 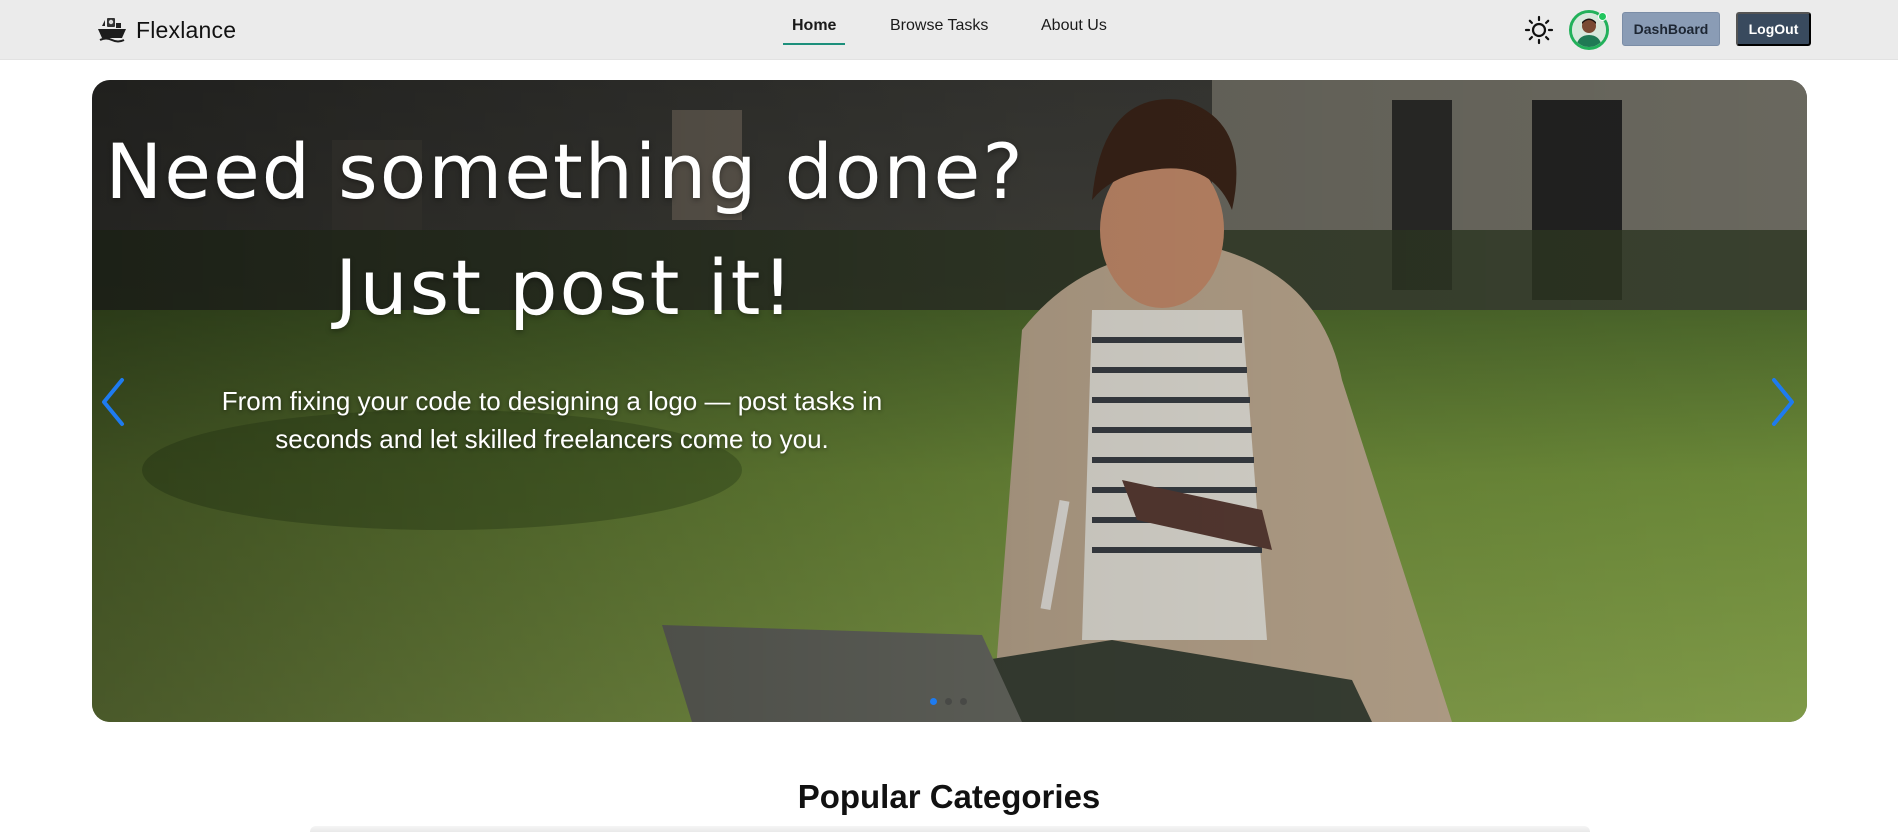 I want to click on nav-link-about-us: About Us, so click(x=1074, y=30).